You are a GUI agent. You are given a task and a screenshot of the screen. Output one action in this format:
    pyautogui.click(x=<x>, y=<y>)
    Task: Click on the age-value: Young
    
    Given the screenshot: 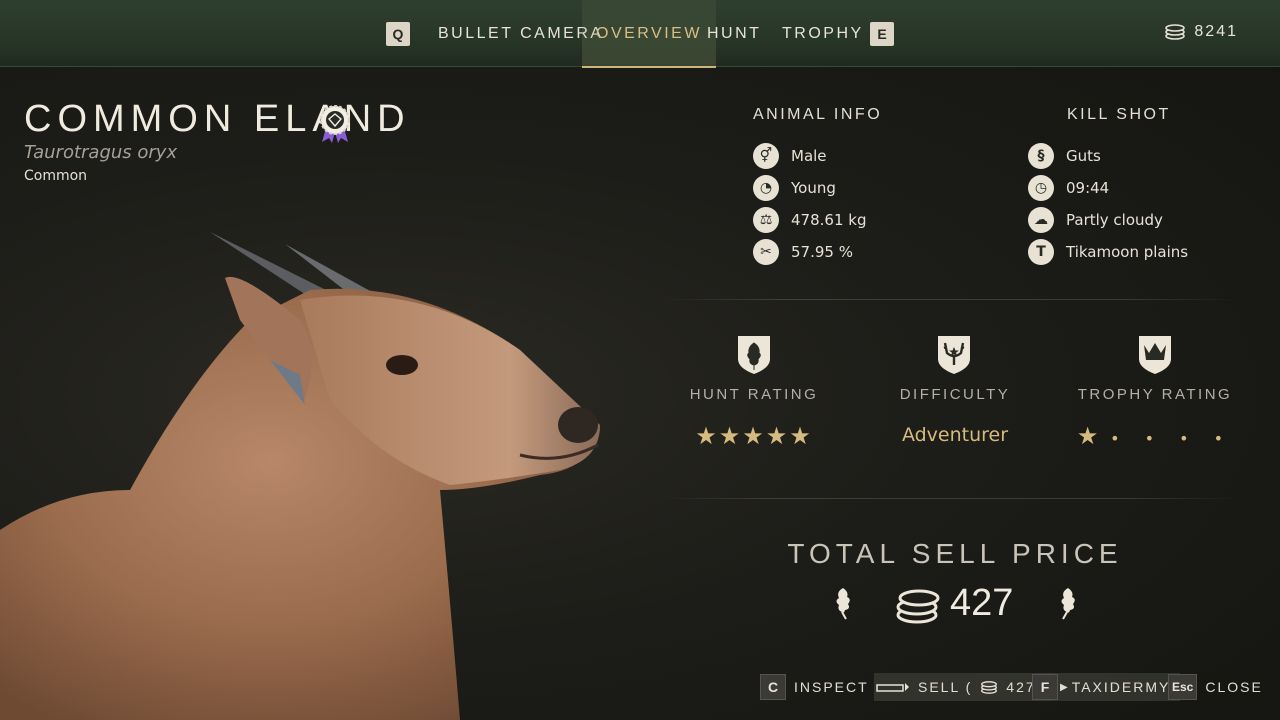 What is the action you would take?
    pyautogui.click(x=813, y=188)
    